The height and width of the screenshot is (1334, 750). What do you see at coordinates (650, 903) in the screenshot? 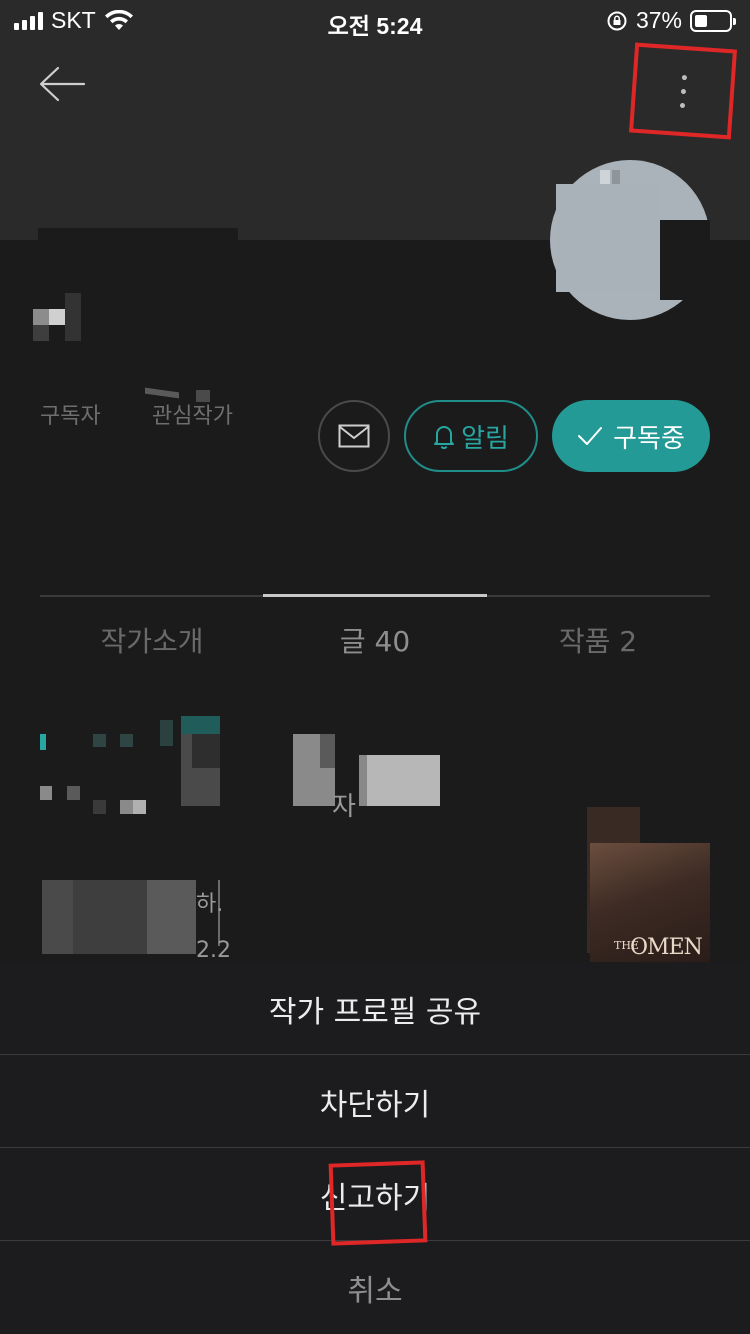
I see `book-cover-thumbnail: THE OMEN` at bounding box center [650, 903].